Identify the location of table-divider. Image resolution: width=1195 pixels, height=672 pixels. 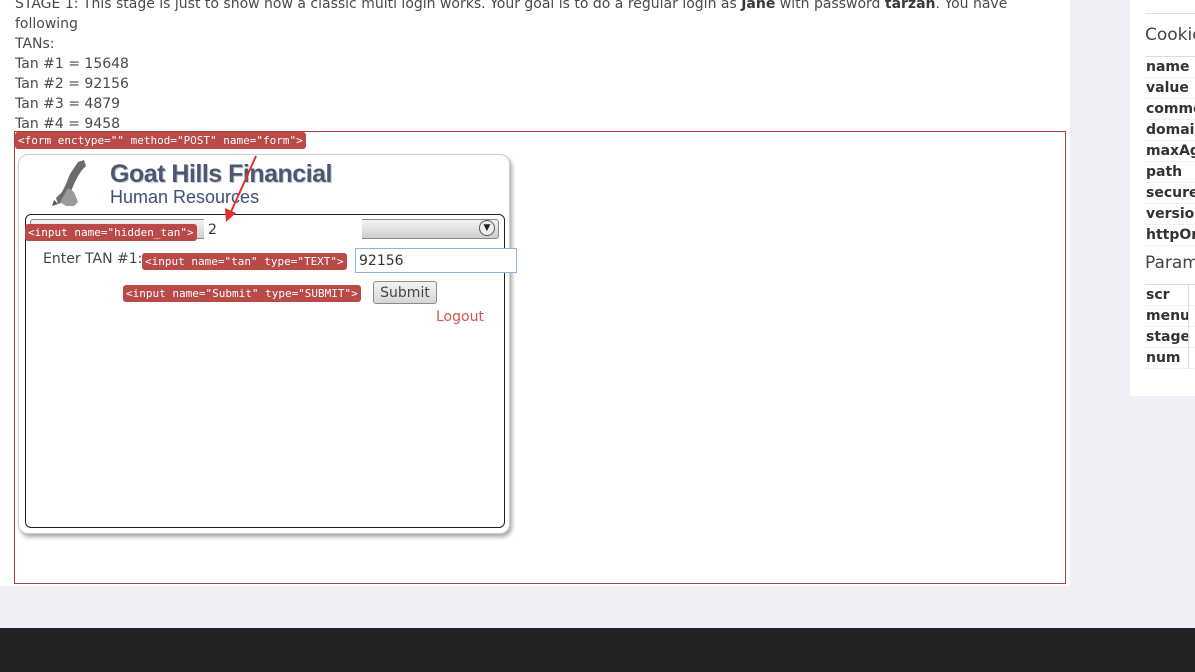
(1188, 327).